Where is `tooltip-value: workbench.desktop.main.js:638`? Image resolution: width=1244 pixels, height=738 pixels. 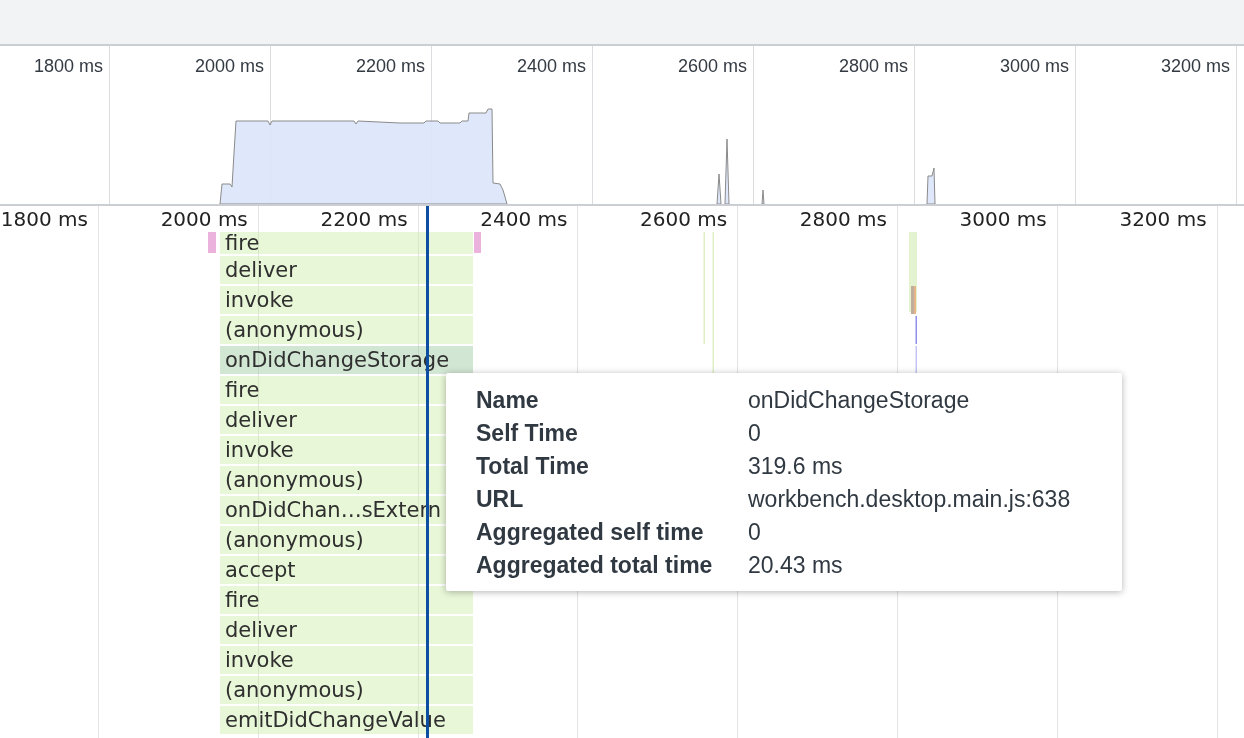
tooltip-value: workbench.desktop.main.js:638 is located at coordinates (910, 499).